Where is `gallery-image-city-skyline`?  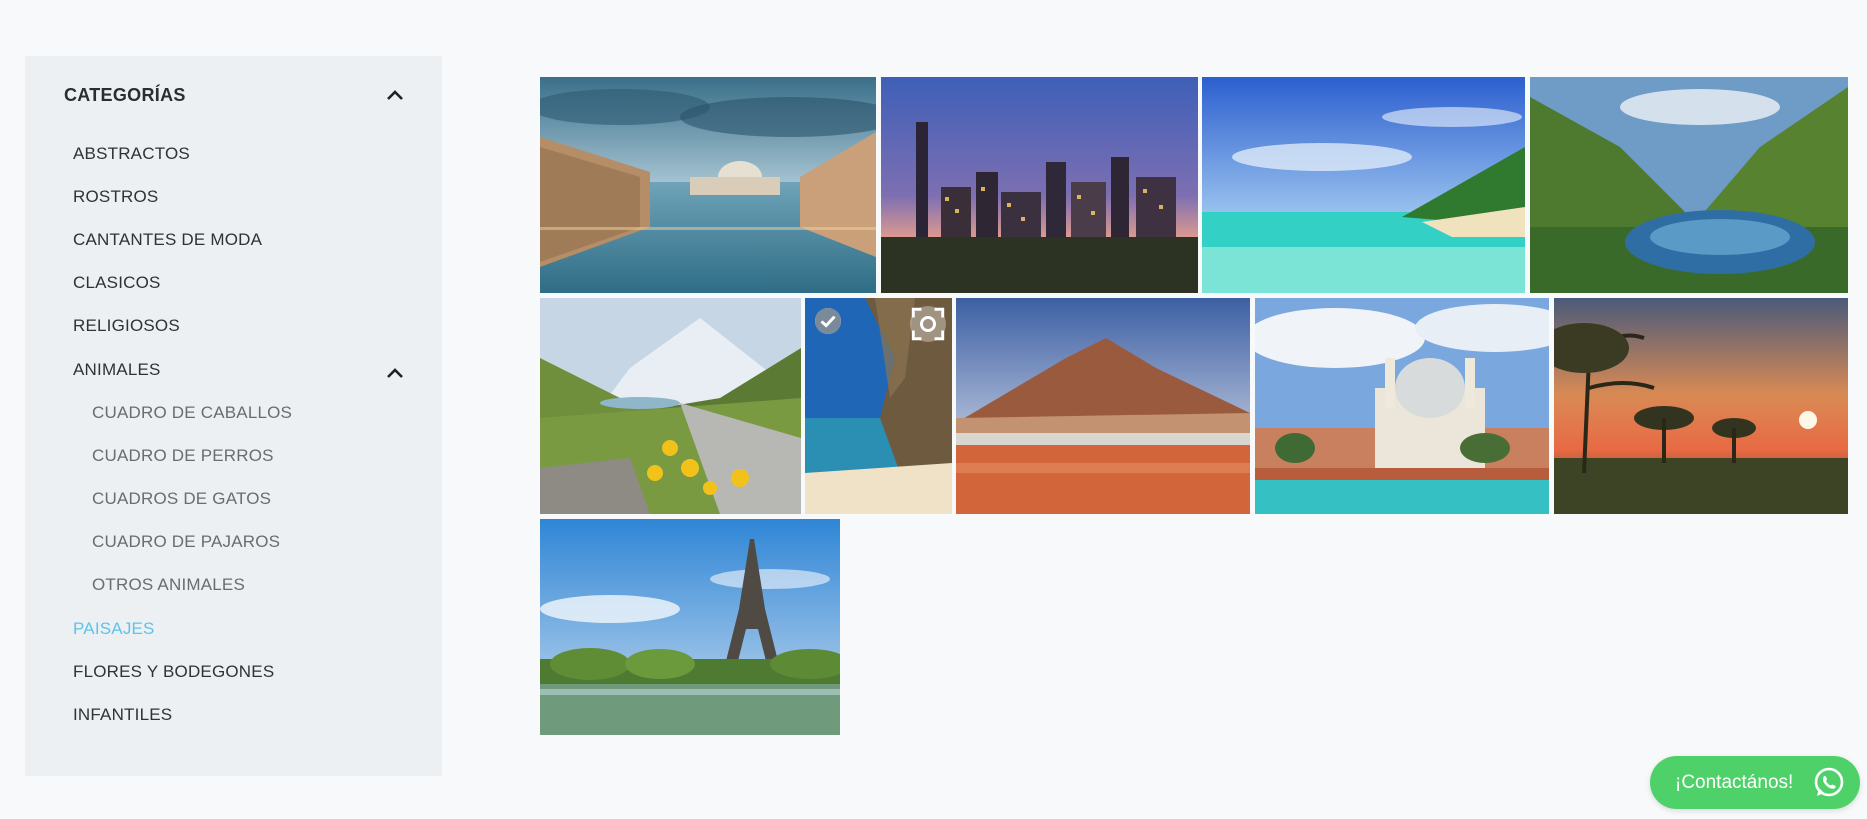
gallery-image-city-skyline is located at coordinates (1039, 185).